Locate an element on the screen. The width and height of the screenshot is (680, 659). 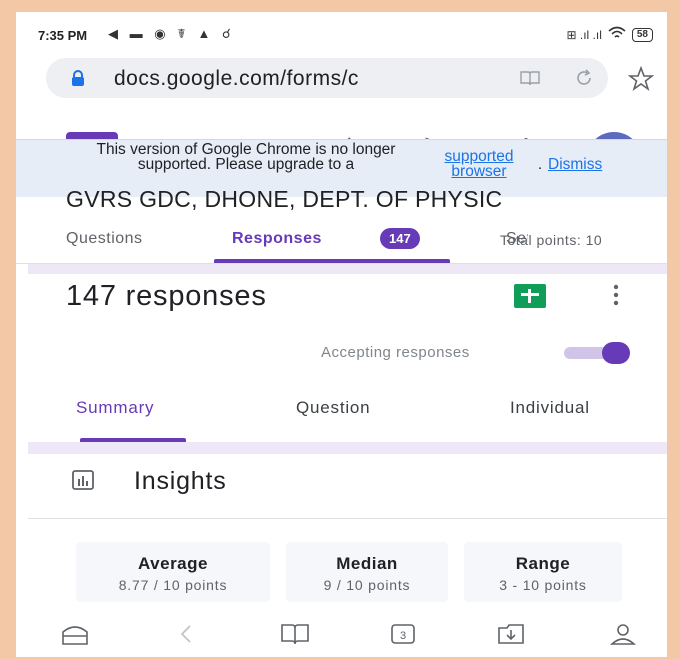
responses-count-badge: 147 is located at coordinates (400, 238).